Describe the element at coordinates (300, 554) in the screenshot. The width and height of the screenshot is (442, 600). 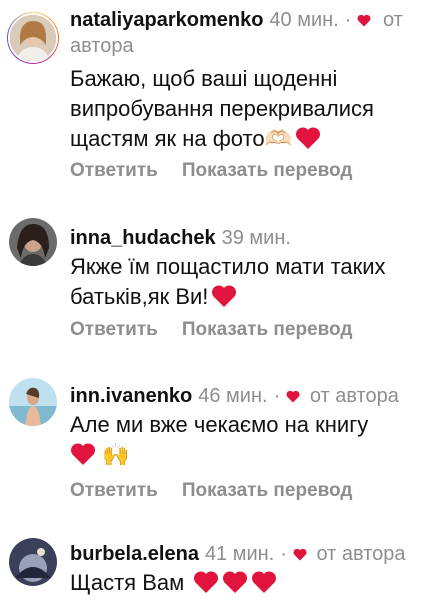
I see `heart-icon` at that location.